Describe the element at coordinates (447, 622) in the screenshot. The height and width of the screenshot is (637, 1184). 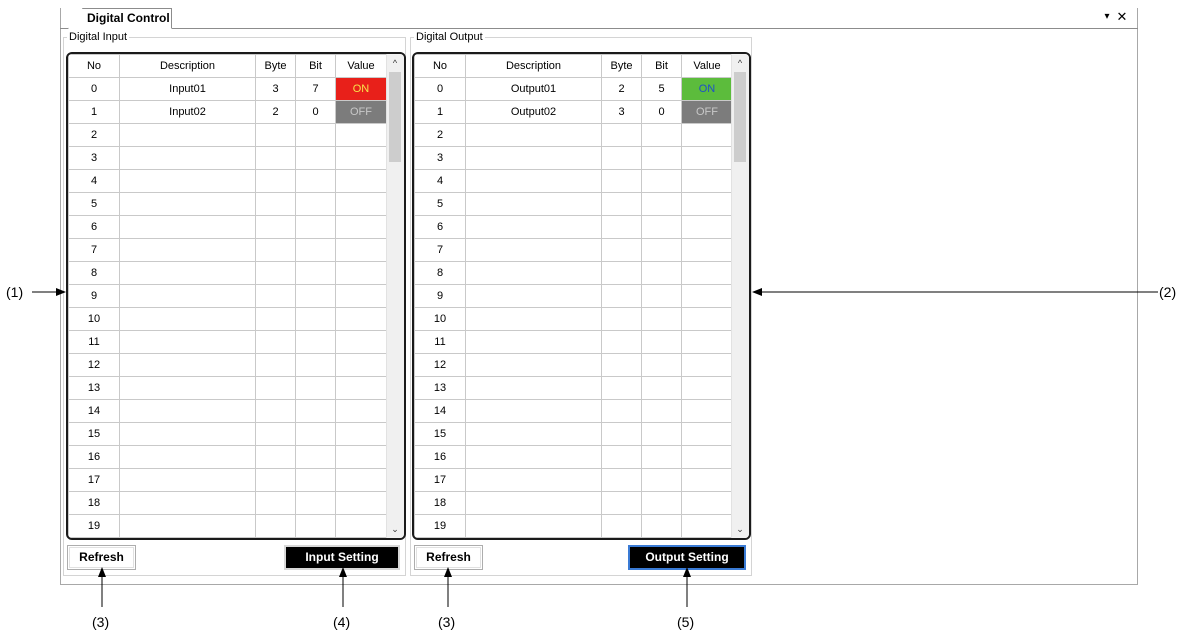
I see `callout-label-3b: (3)` at that location.